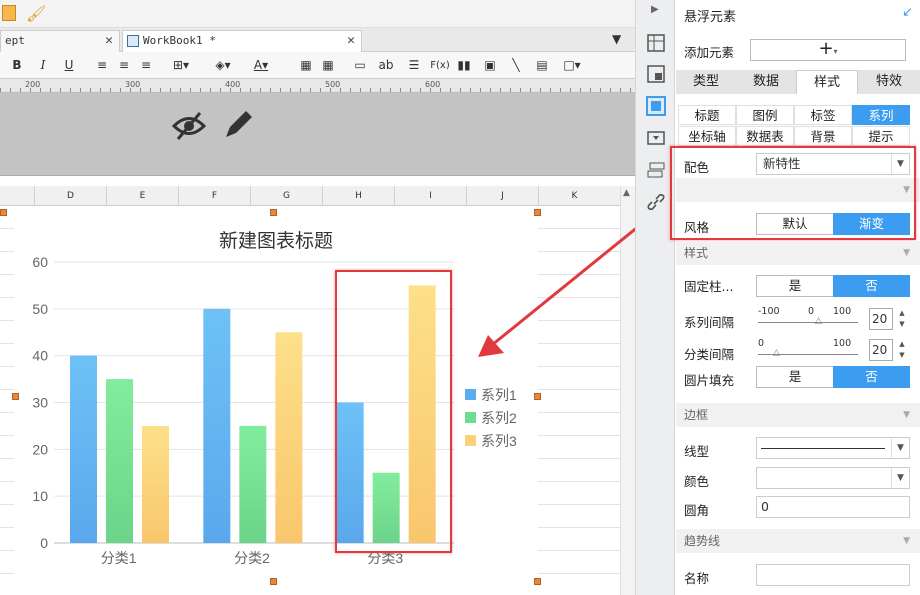 This screenshot has width=920, height=595. What do you see at coordinates (124, 65) in the screenshot?
I see `align-center-icon: ≡` at bounding box center [124, 65].